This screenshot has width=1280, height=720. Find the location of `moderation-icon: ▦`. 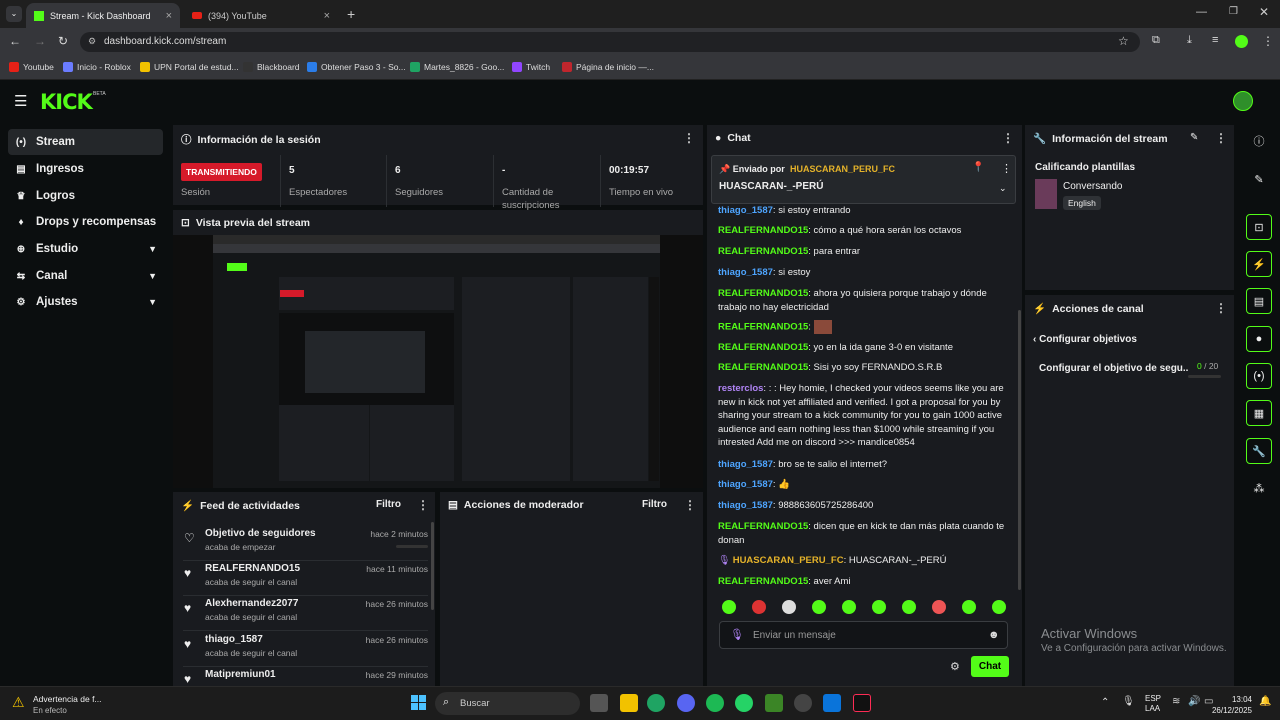

moderation-icon: ▦ is located at coordinates (1259, 413).